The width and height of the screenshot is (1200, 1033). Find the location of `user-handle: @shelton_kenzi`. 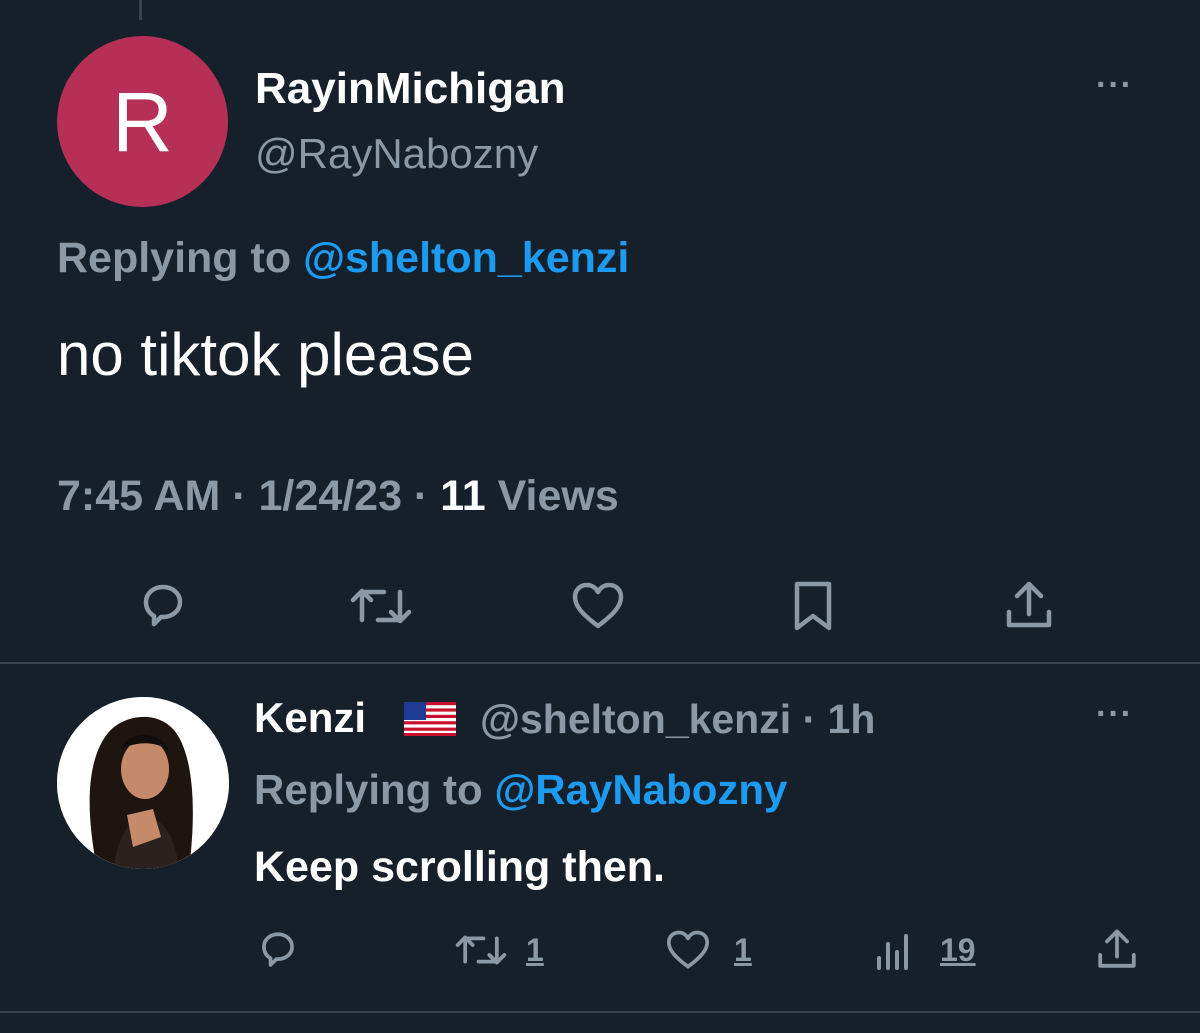

user-handle: @shelton_kenzi is located at coordinates (635, 719).